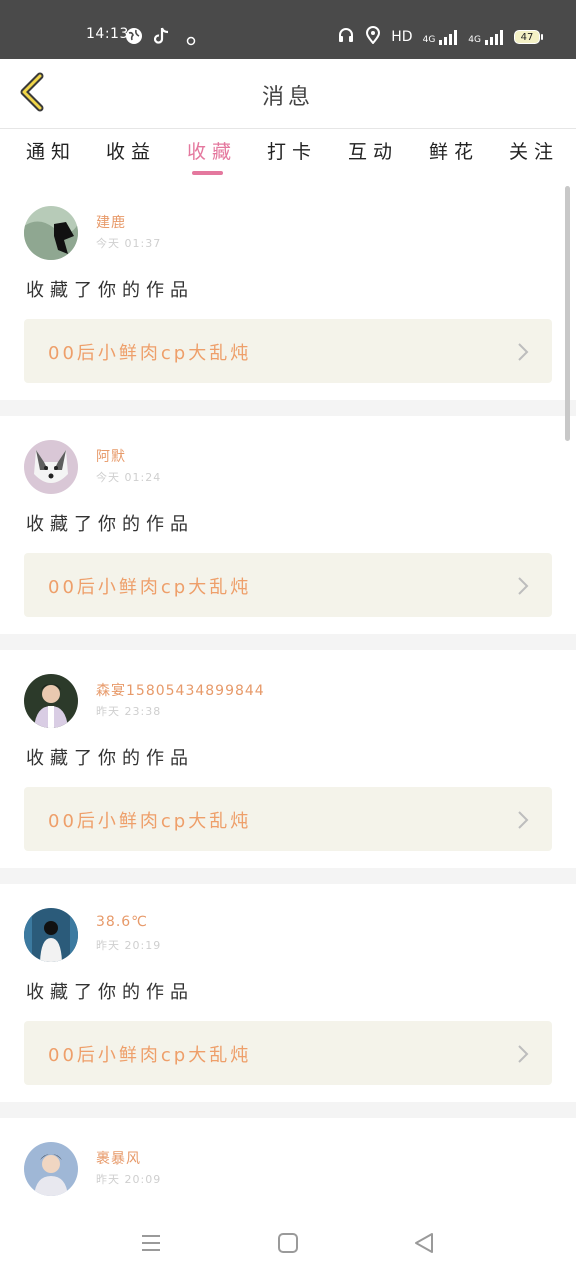  I want to click on status-time: 14:13, so click(107, 34).